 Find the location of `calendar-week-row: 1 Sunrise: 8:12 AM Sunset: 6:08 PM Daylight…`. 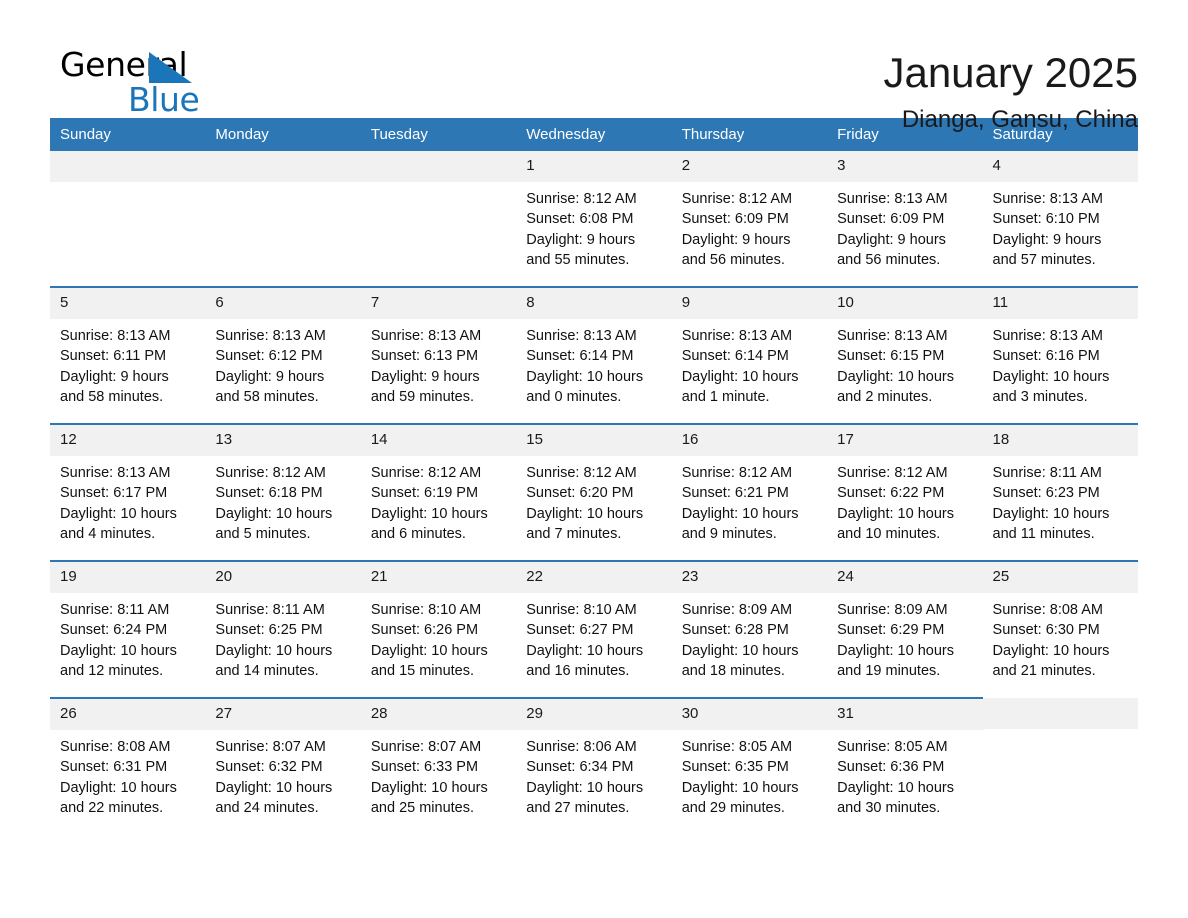

calendar-week-row: 1 Sunrise: 8:12 AM Sunset: 6:08 PM Daylight… is located at coordinates (594, 219).